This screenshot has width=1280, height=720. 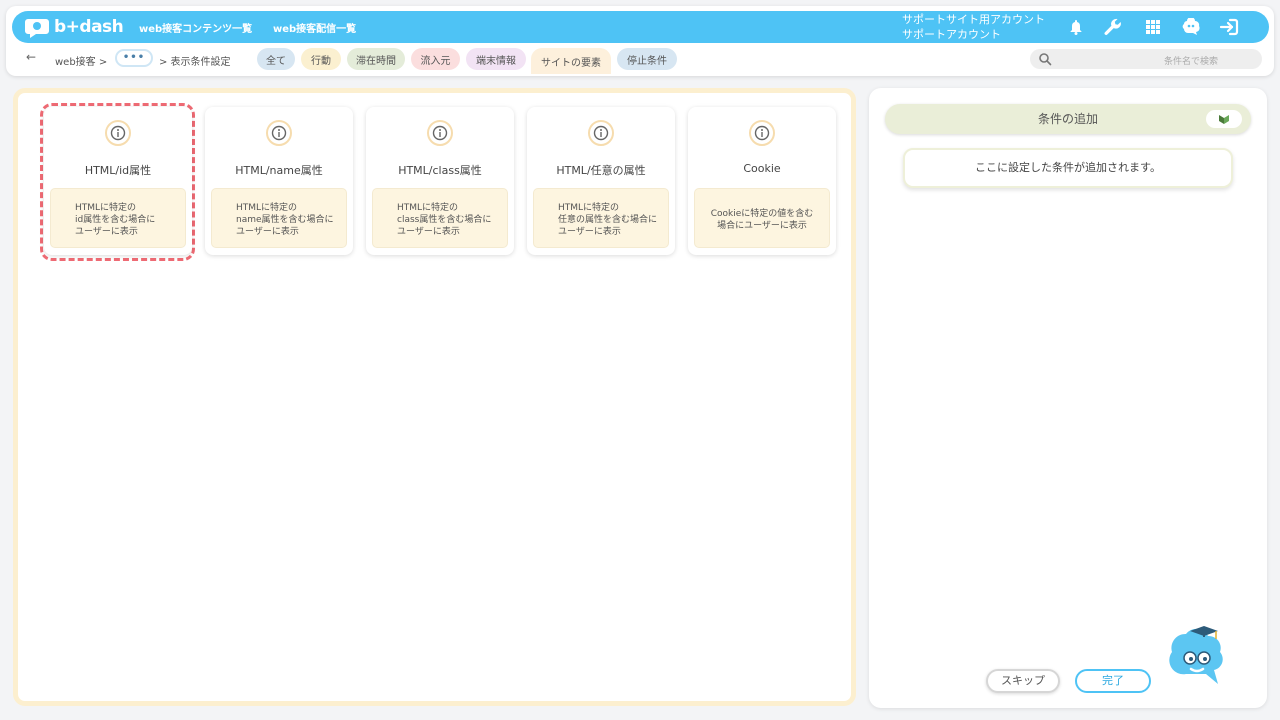 What do you see at coordinates (951, 34) in the screenshot?
I see `account-name: サポートアカウント` at bounding box center [951, 34].